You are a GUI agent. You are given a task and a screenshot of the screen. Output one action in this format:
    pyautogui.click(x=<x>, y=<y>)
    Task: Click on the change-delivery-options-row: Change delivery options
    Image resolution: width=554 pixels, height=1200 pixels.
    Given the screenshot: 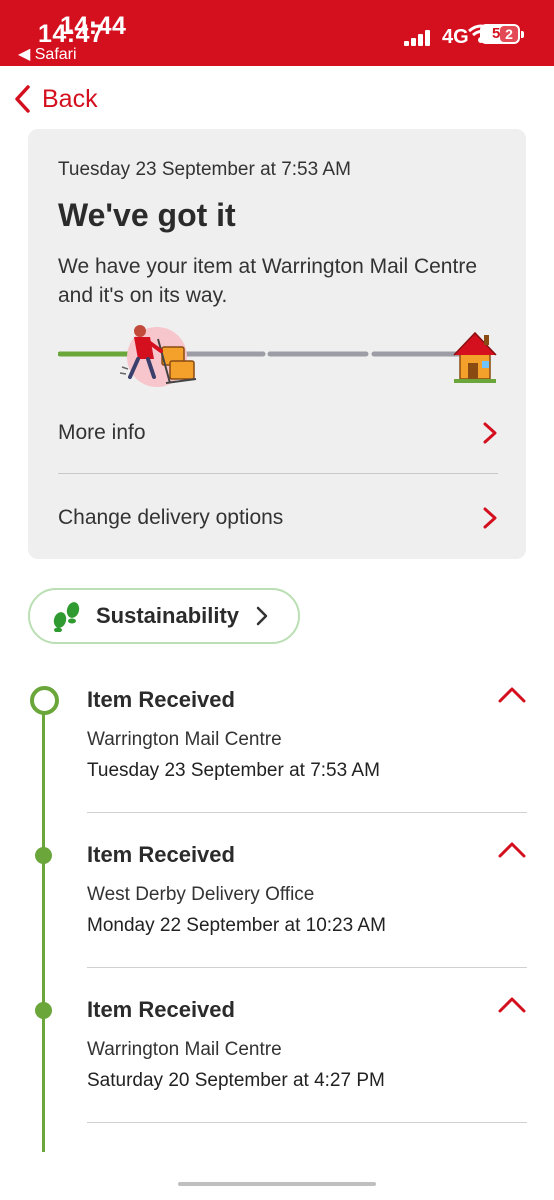 What is the action you would take?
    pyautogui.click(x=278, y=518)
    